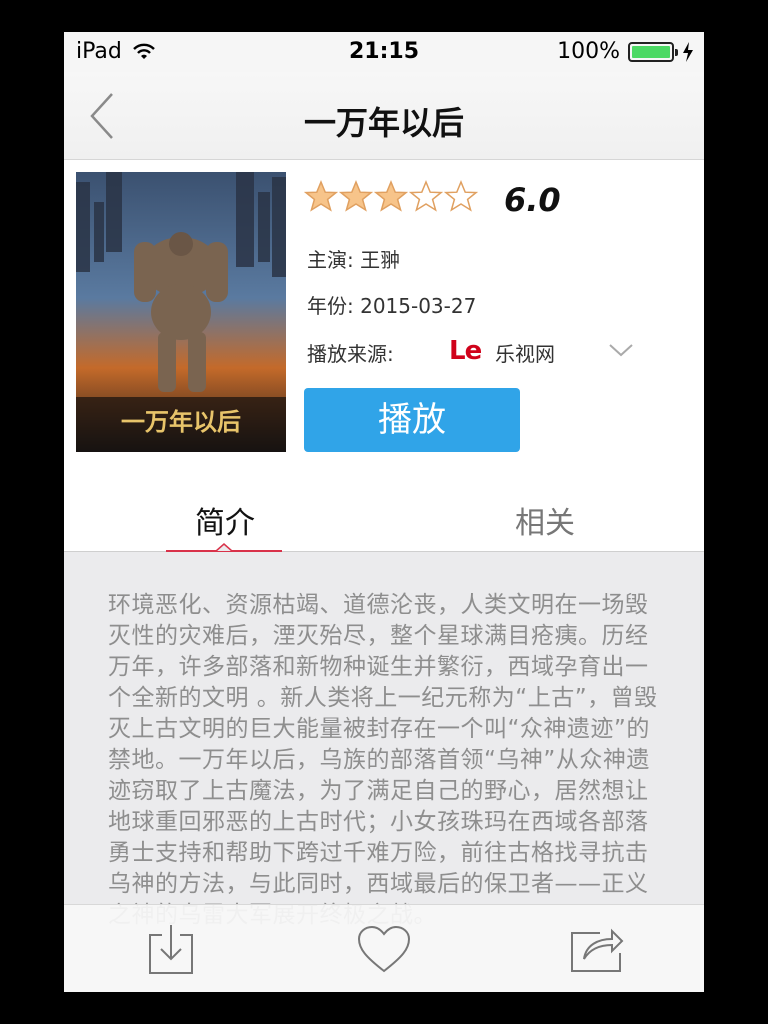 The width and height of the screenshot is (768, 1024). What do you see at coordinates (532, 200) in the screenshot?
I see `rating-score: 6.0` at bounding box center [532, 200].